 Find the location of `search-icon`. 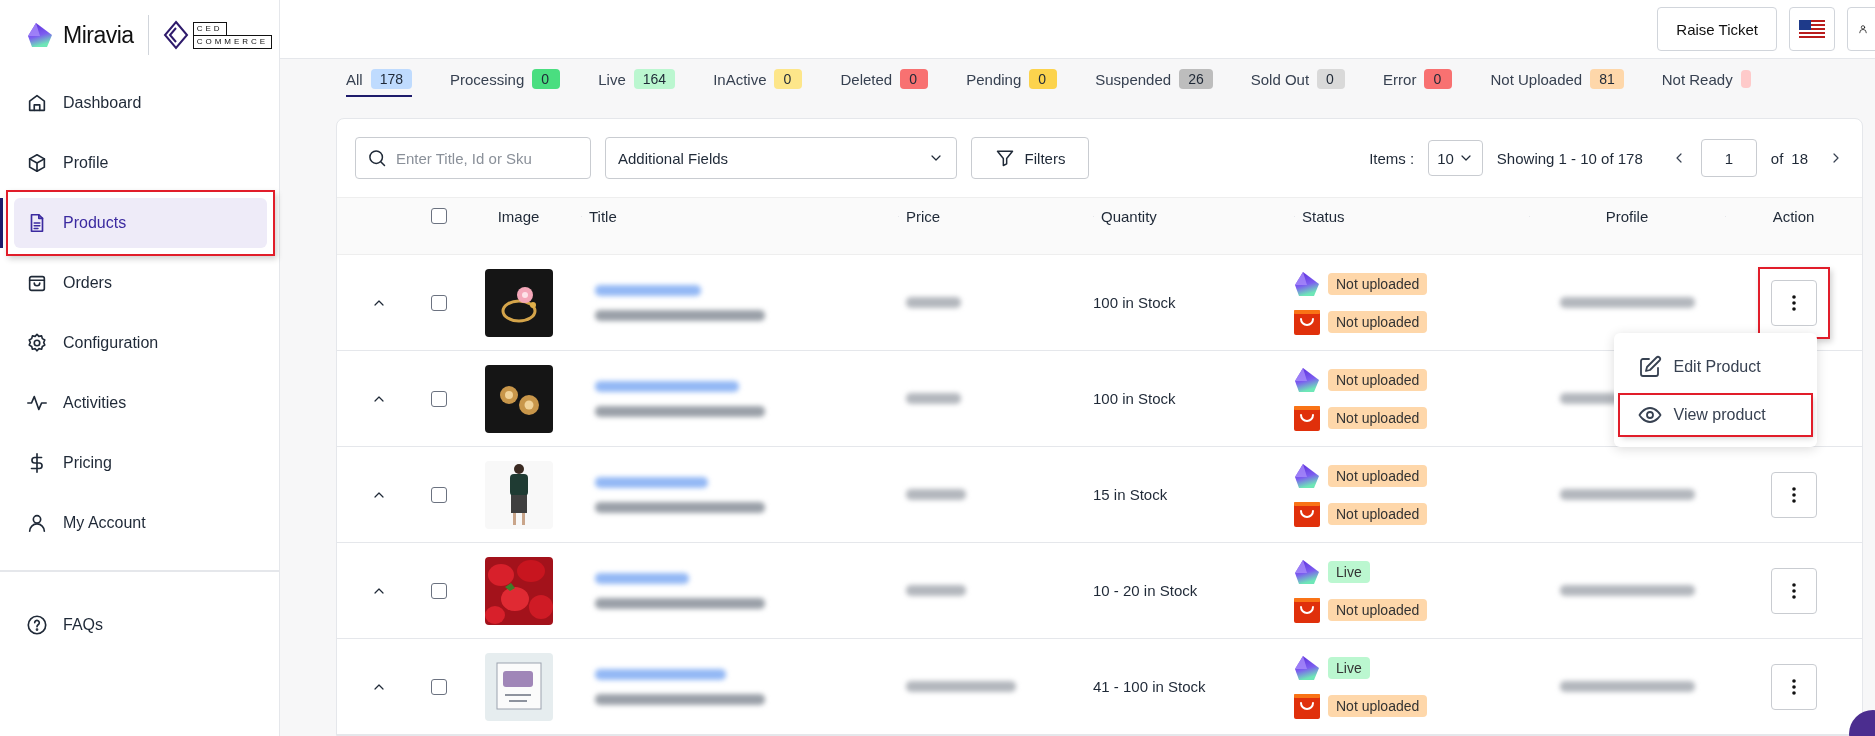

search-icon is located at coordinates (377, 158).